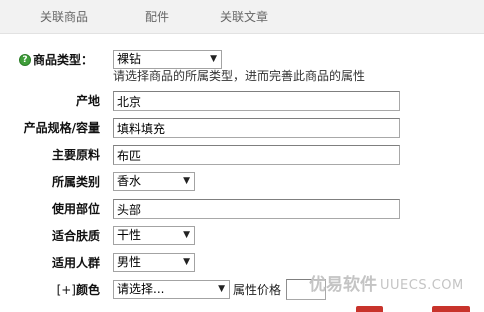 The height and width of the screenshot is (312, 484). Describe the element at coordinates (75, 155) in the screenshot. I see `main-material-label: 主要原料` at that location.